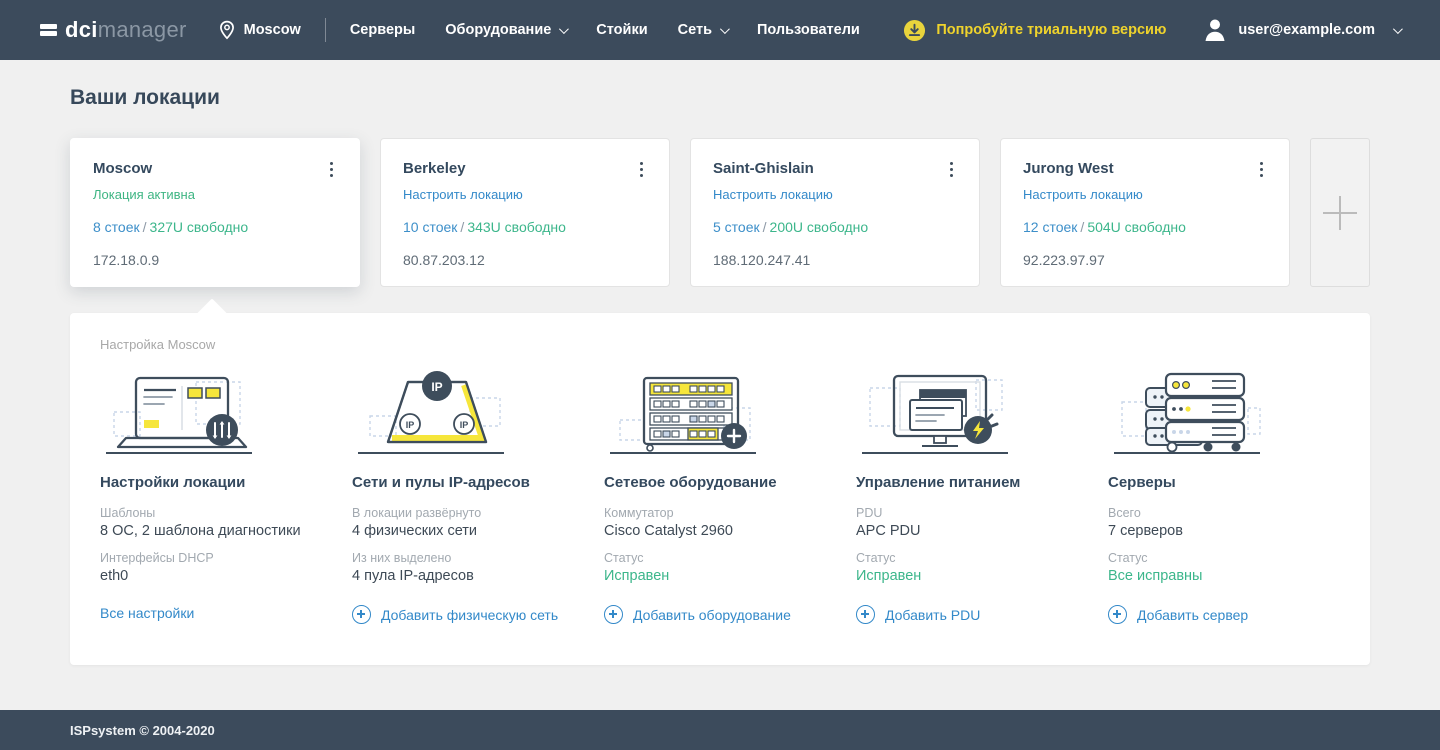 The width and height of the screenshot is (1440, 750). I want to click on location-capacity: 10 стоек/343U свободно, so click(525, 227).